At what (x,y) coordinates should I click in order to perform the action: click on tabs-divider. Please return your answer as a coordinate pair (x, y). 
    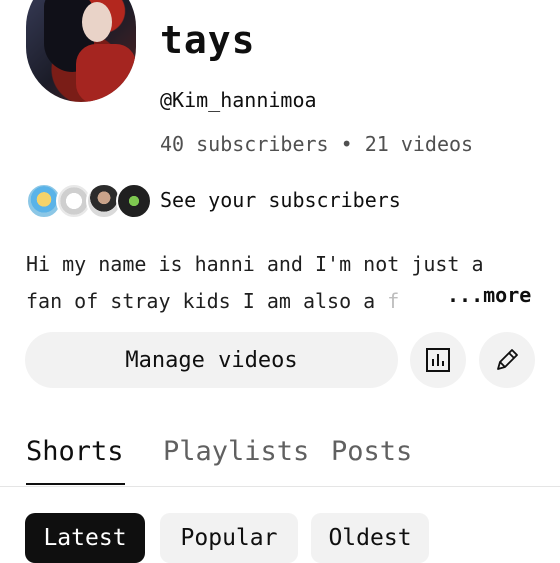
    Looking at the image, I should click on (280, 486).